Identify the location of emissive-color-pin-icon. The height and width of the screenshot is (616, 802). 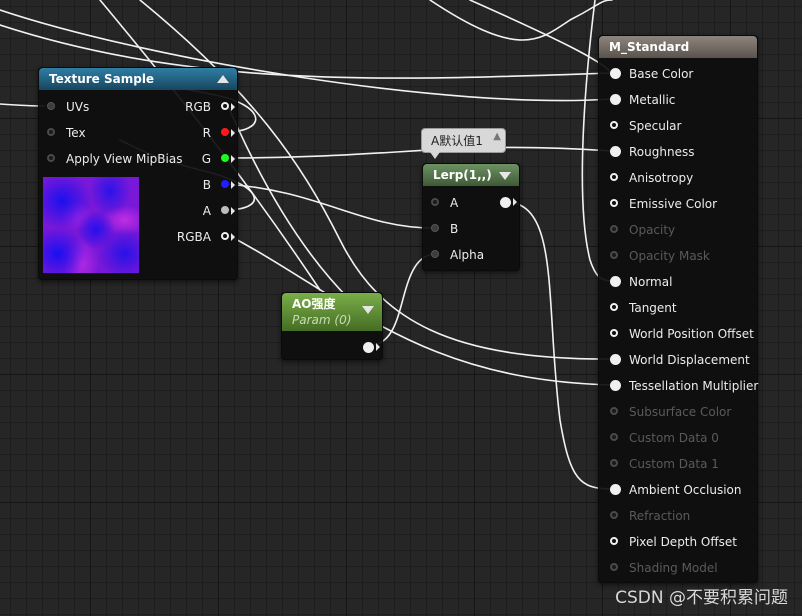
(614, 203).